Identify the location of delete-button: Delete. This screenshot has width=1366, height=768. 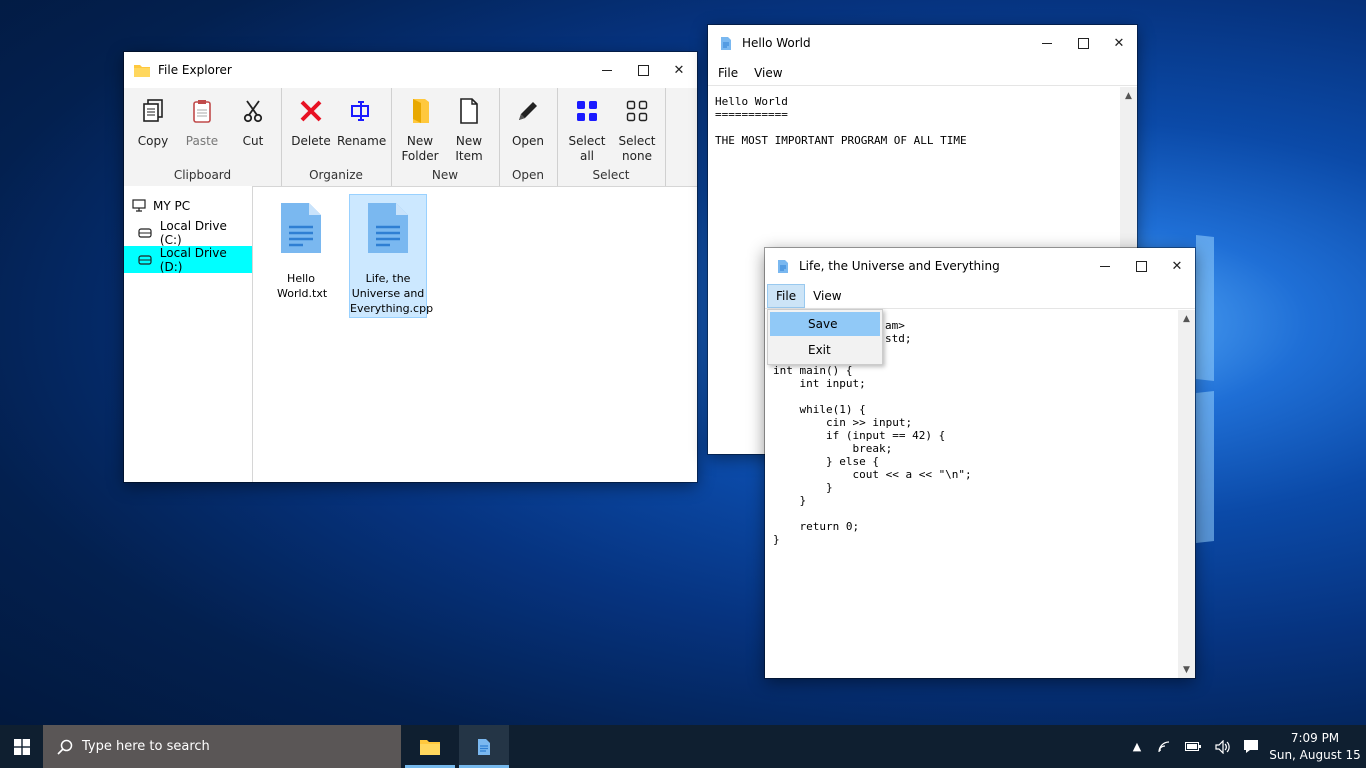
(311, 121).